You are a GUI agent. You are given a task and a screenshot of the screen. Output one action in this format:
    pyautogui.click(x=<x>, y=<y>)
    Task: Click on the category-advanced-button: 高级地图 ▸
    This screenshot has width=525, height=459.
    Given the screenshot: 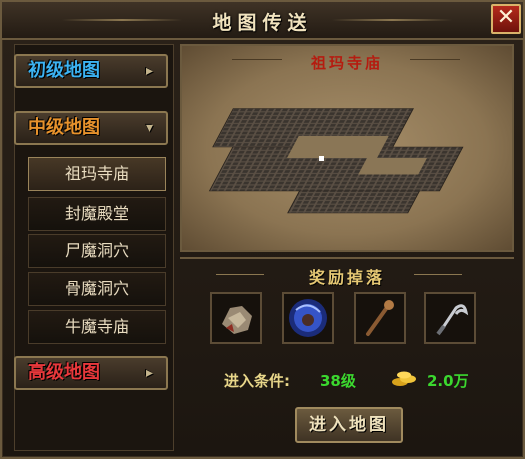 What is the action you would take?
    pyautogui.click(x=91, y=373)
    